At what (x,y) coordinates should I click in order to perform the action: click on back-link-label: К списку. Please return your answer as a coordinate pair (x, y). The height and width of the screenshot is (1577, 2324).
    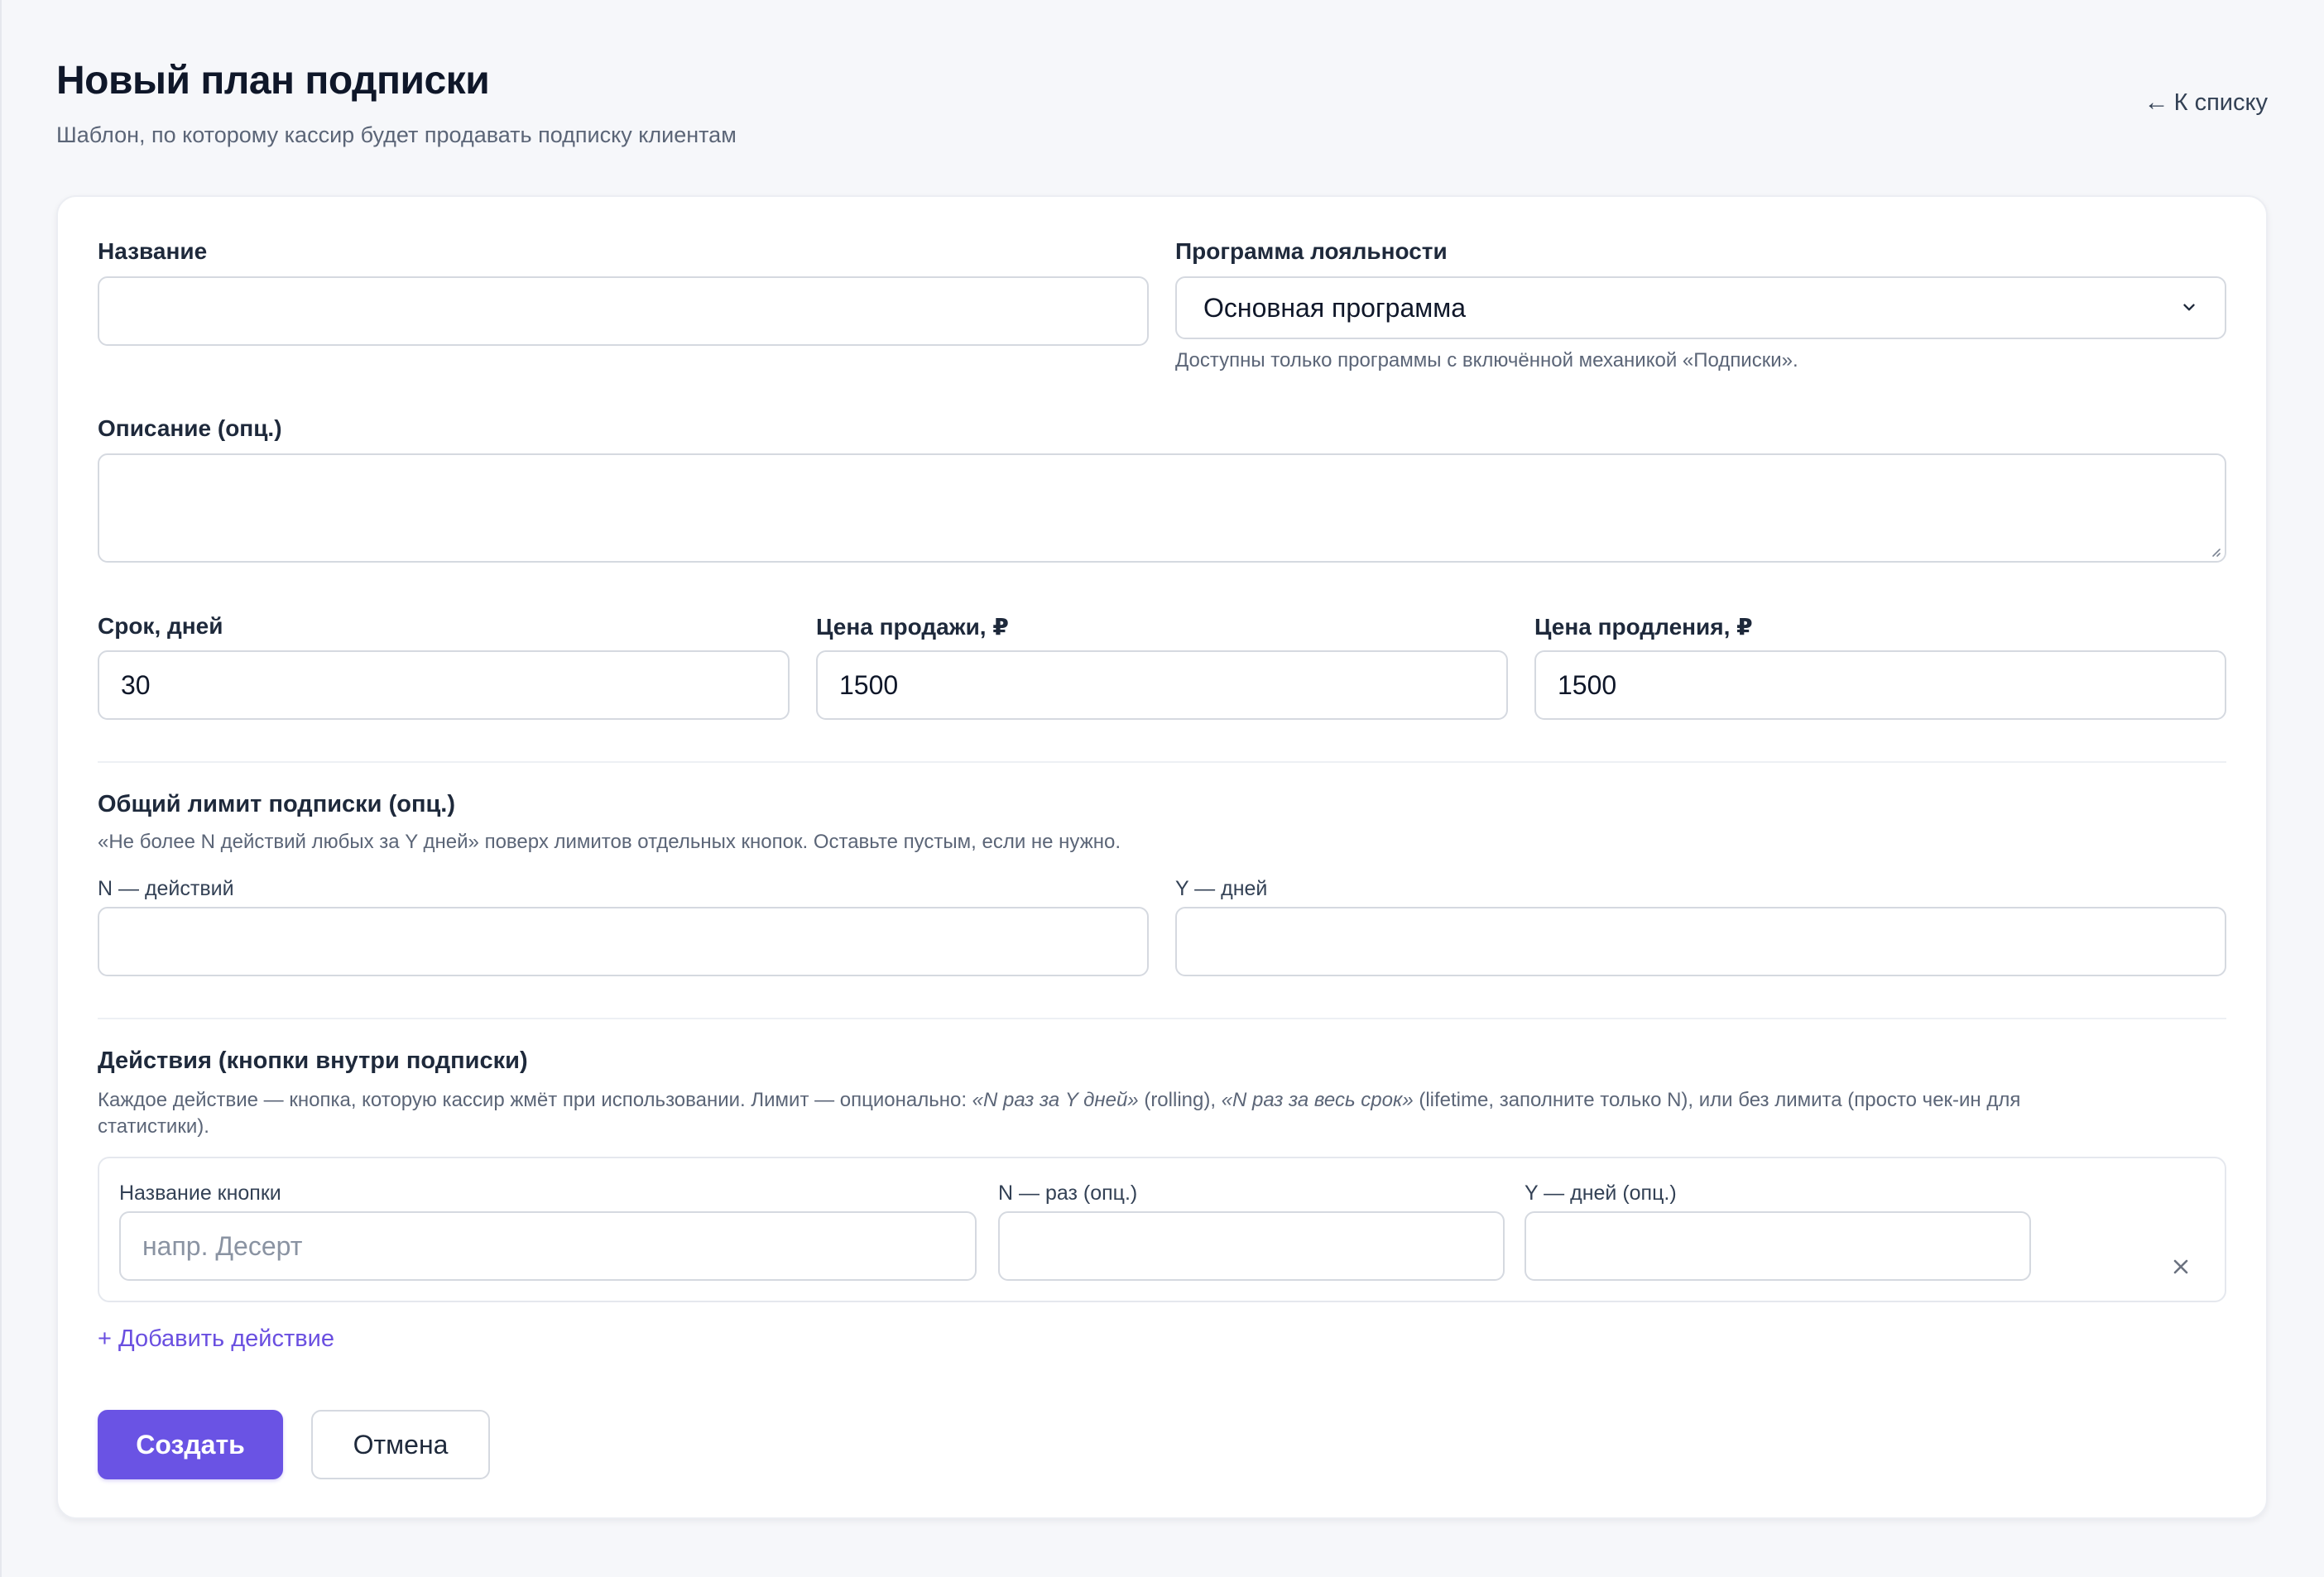
    Looking at the image, I should click on (2220, 102).